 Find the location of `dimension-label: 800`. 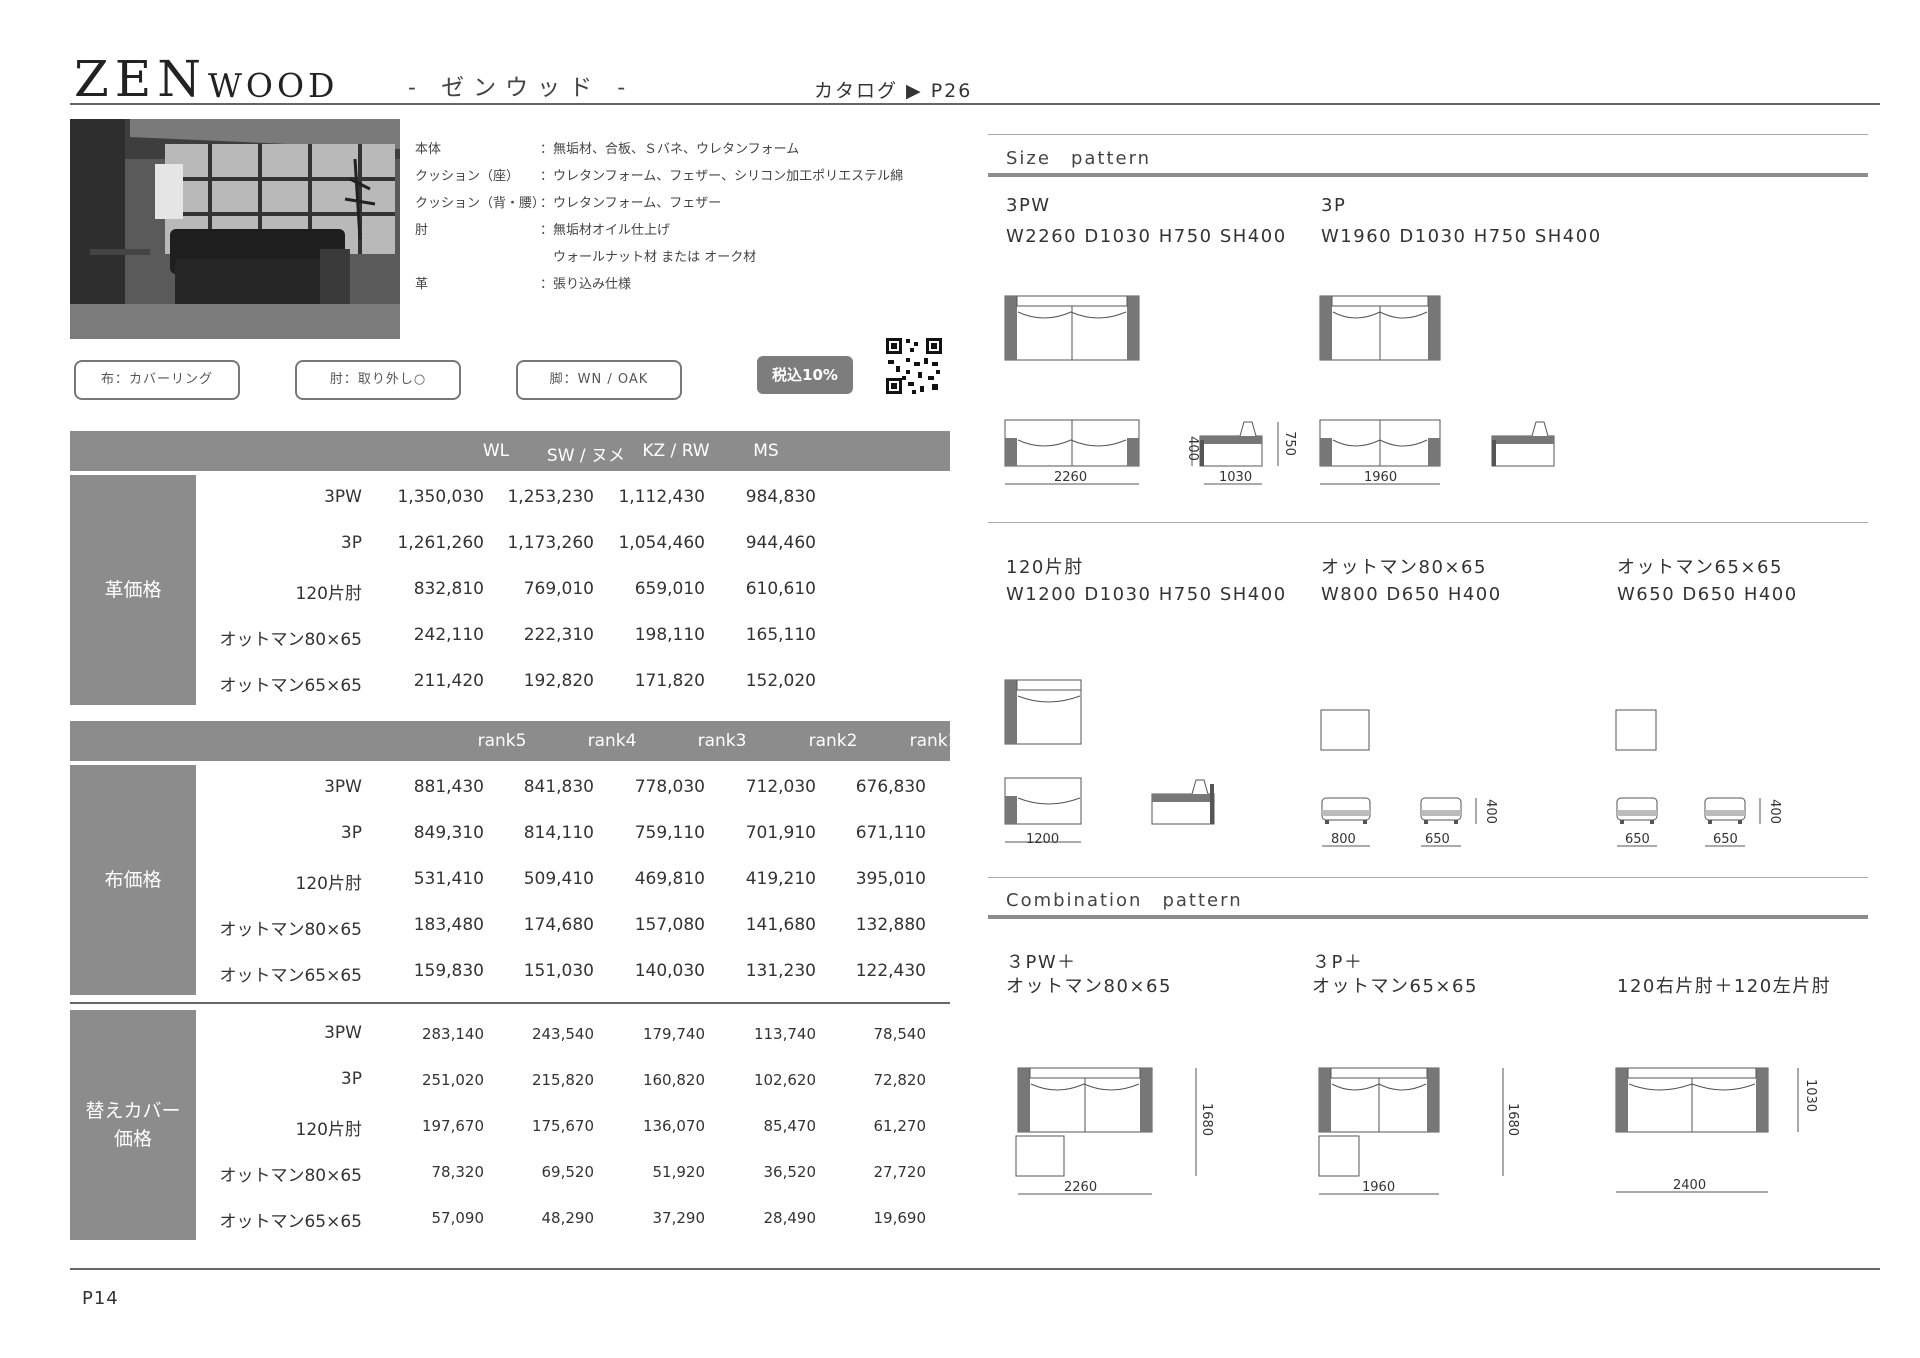

dimension-label: 800 is located at coordinates (1343, 839).